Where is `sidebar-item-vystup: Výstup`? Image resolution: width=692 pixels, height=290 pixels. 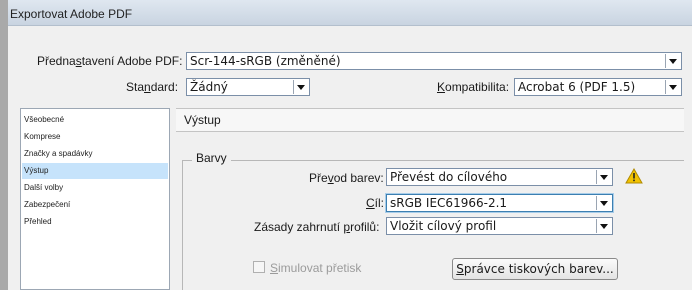 sidebar-item-vystup: Výstup is located at coordinates (95, 171).